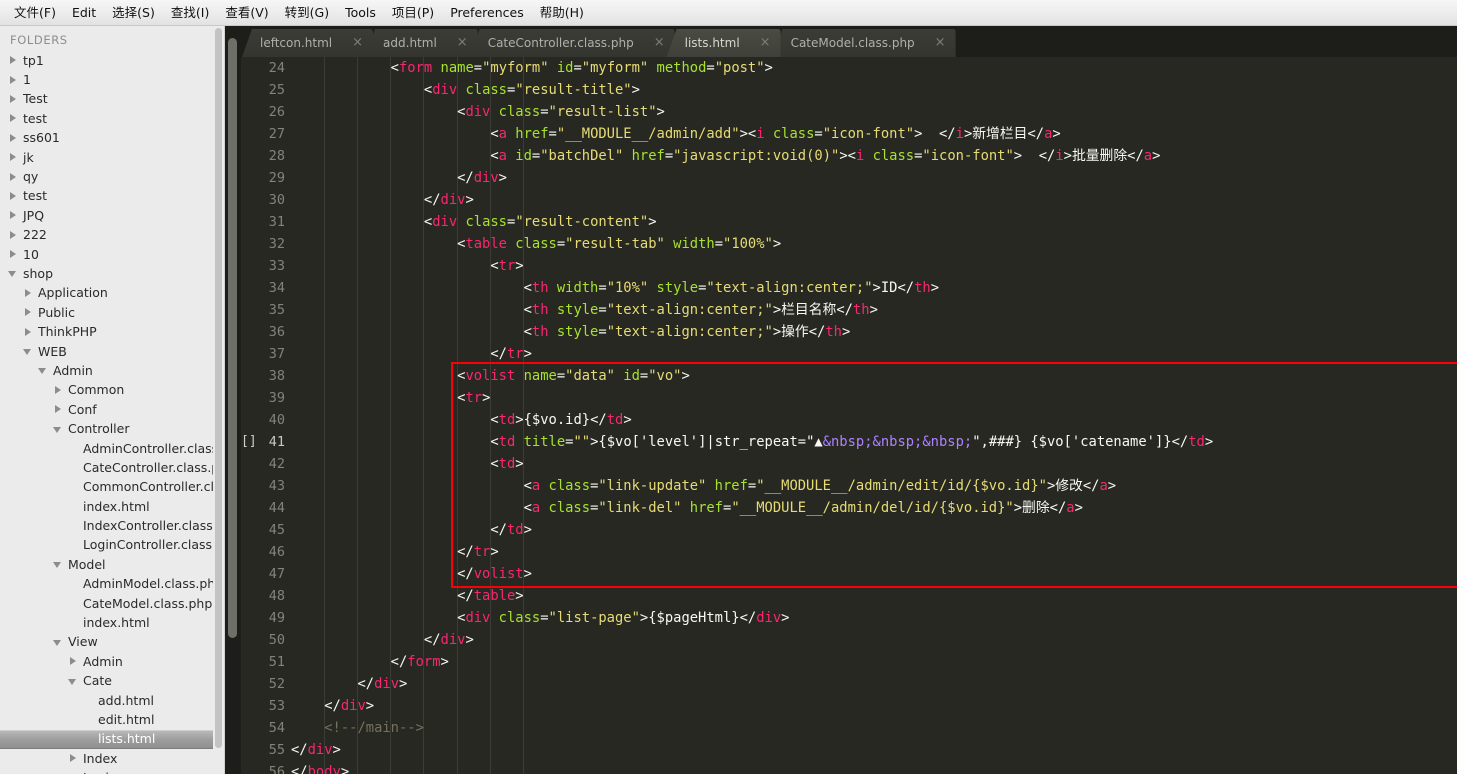 The image size is (1457, 774). I want to click on tree-folder-item: WEB, so click(112, 351).